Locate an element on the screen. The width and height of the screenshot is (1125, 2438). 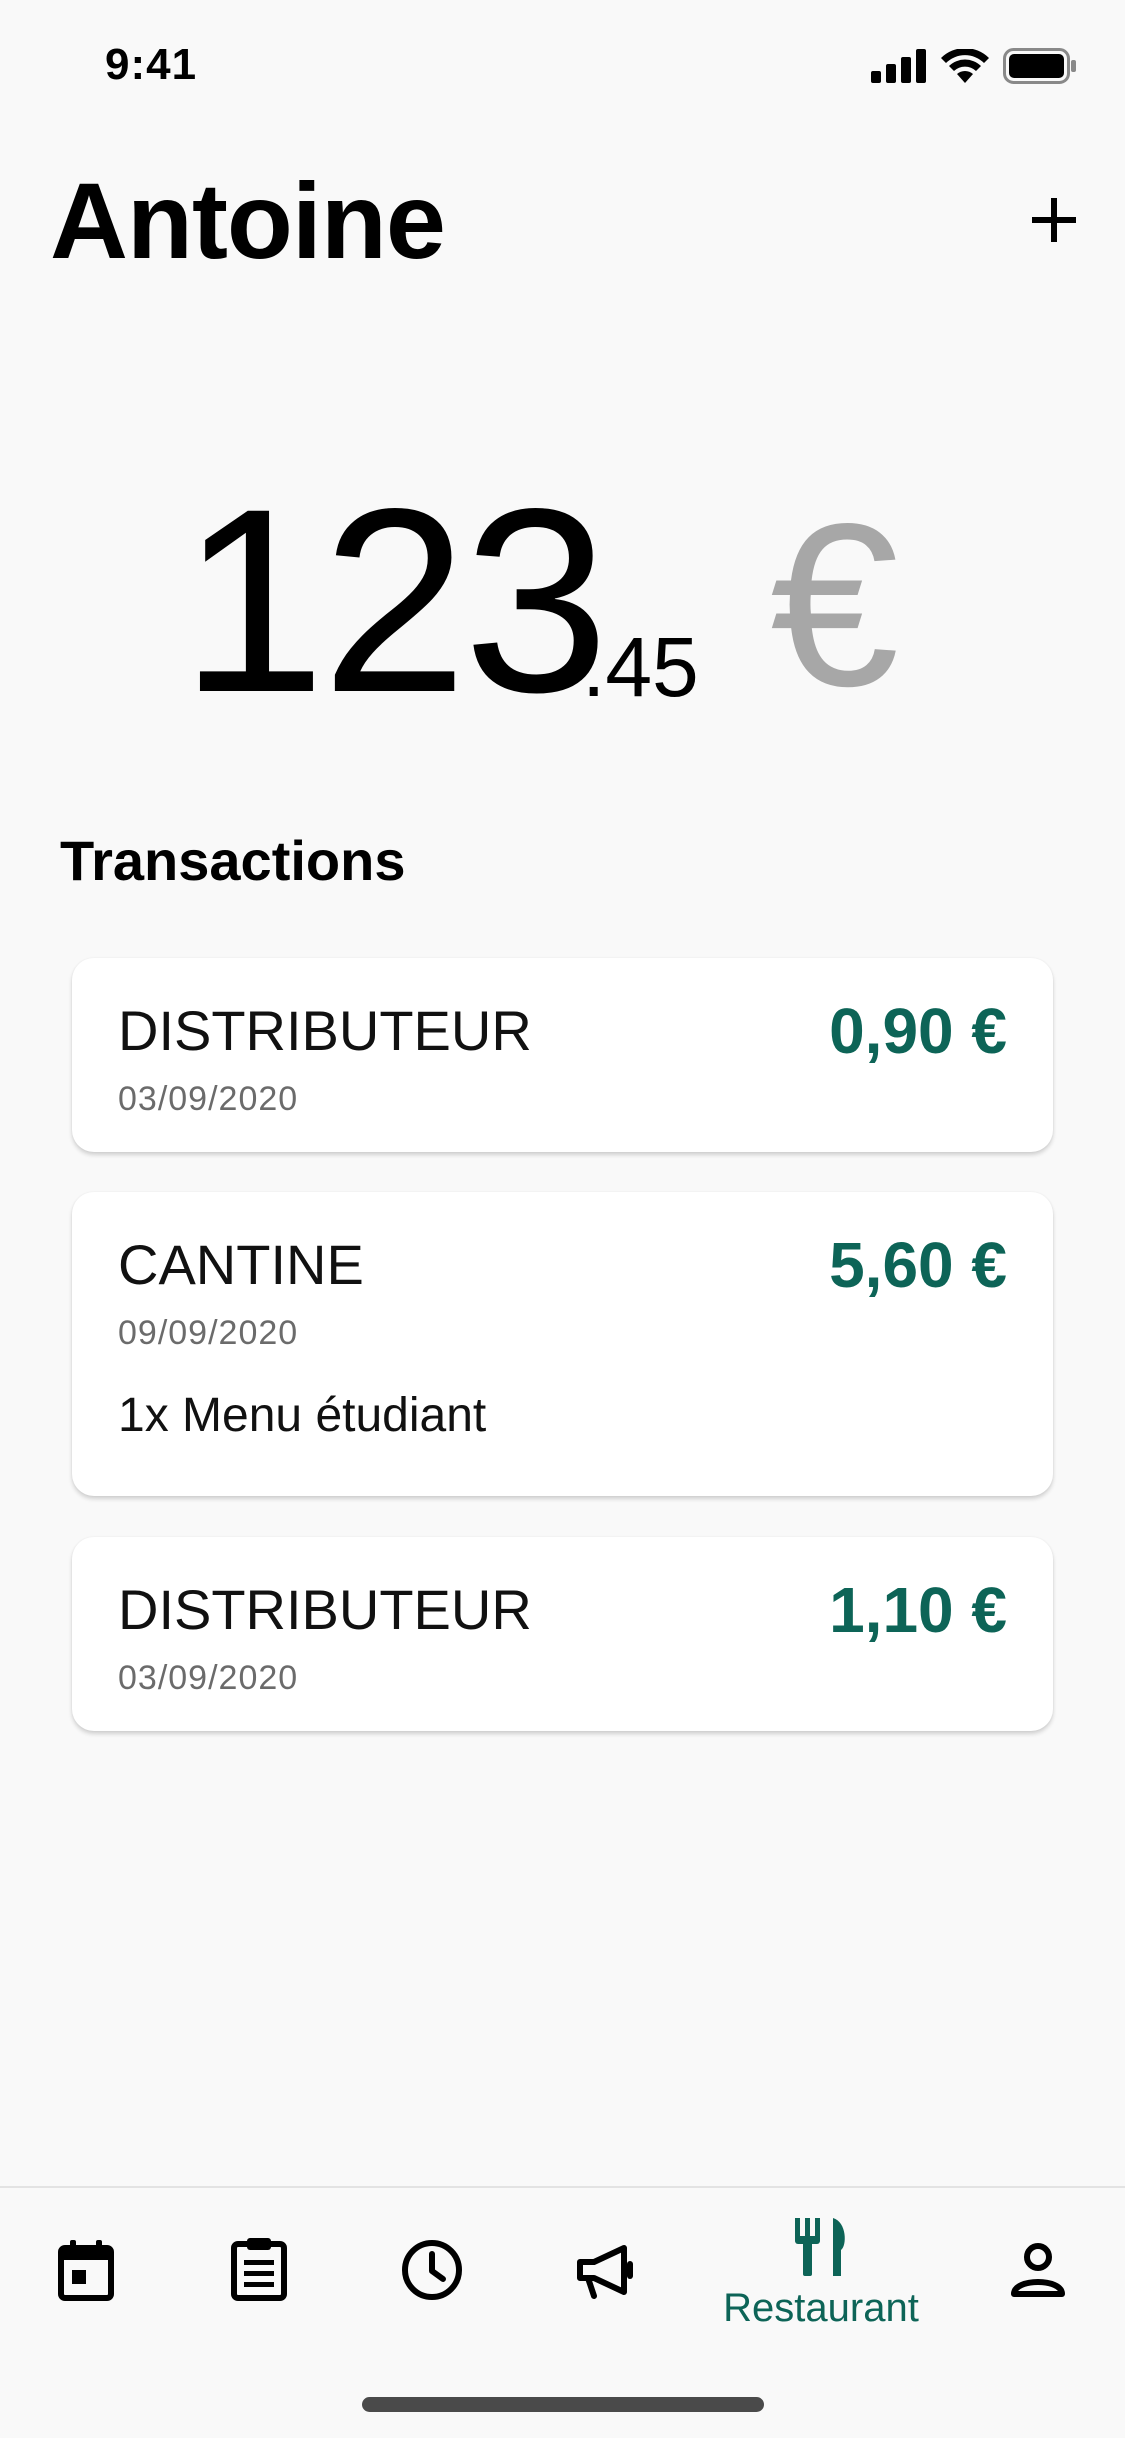
fork-knife-icon is located at coordinates (820, 2247).